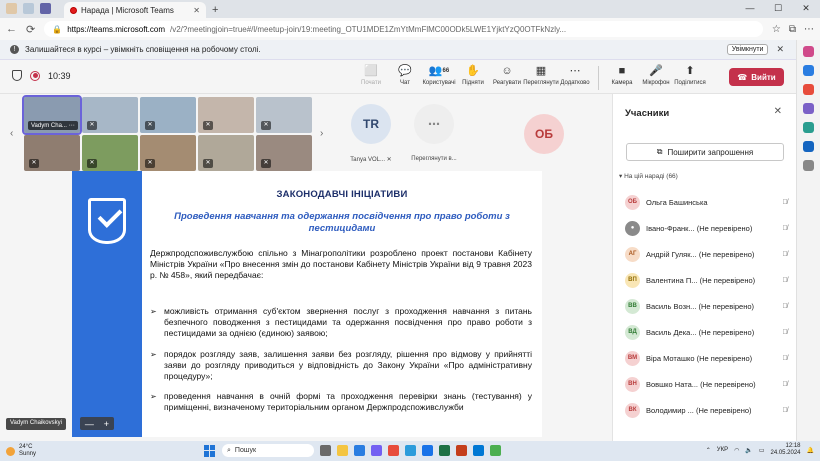 The width and height of the screenshot is (820, 461). Describe the element at coordinates (52, 115) in the screenshot. I see `video-tile: Vadym Cha... ⋯` at that location.